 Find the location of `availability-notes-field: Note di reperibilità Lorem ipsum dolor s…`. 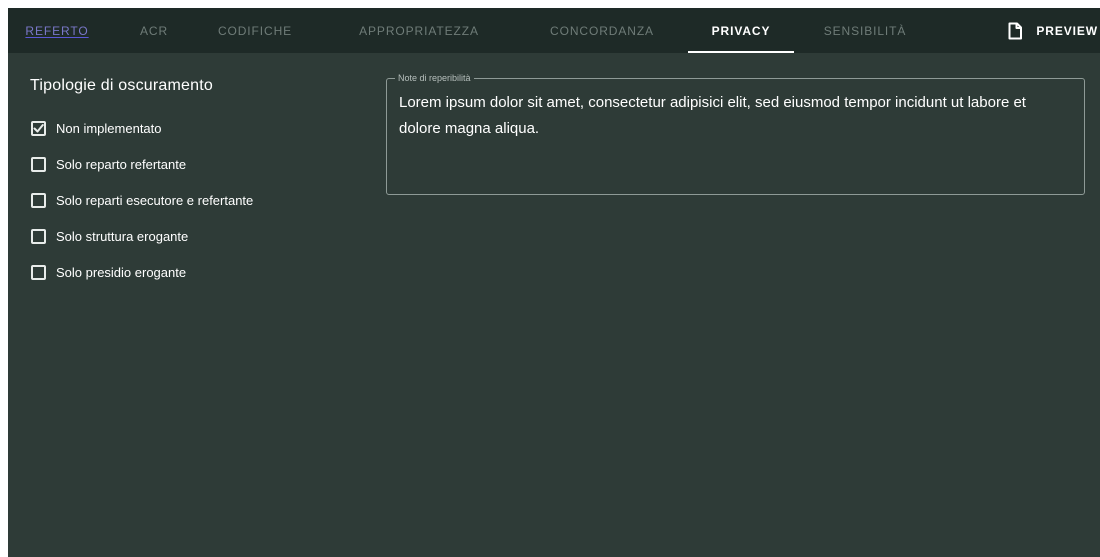

availability-notes-field: Note di reperibilità Lorem ipsum dolor s… is located at coordinates (735, 134).